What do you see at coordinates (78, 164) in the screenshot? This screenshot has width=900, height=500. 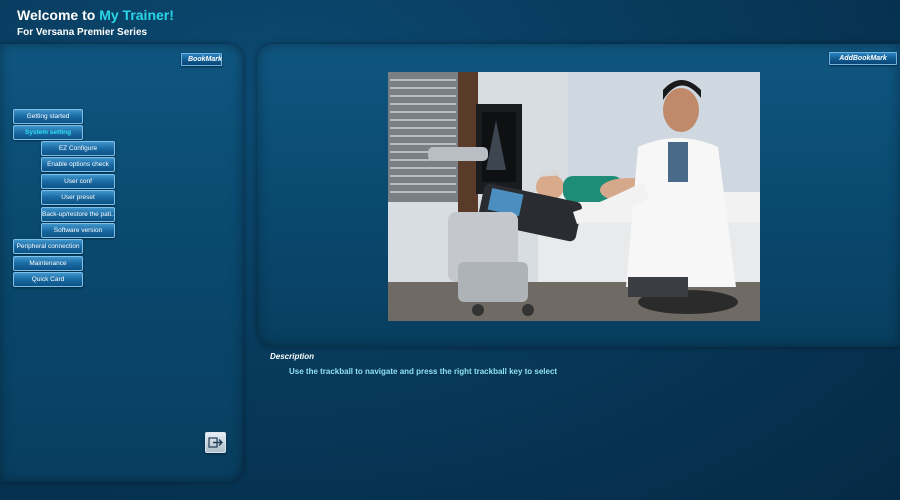 I see `menu-item-enable-options-check: Enable options check` at bounding box center [78, 164].